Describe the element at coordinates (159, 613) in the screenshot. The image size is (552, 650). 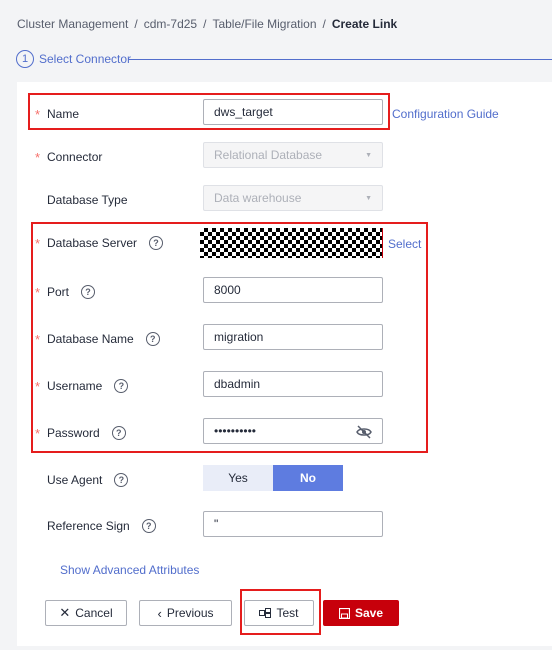
I see `chevron-left-icon: ‹` at that location.